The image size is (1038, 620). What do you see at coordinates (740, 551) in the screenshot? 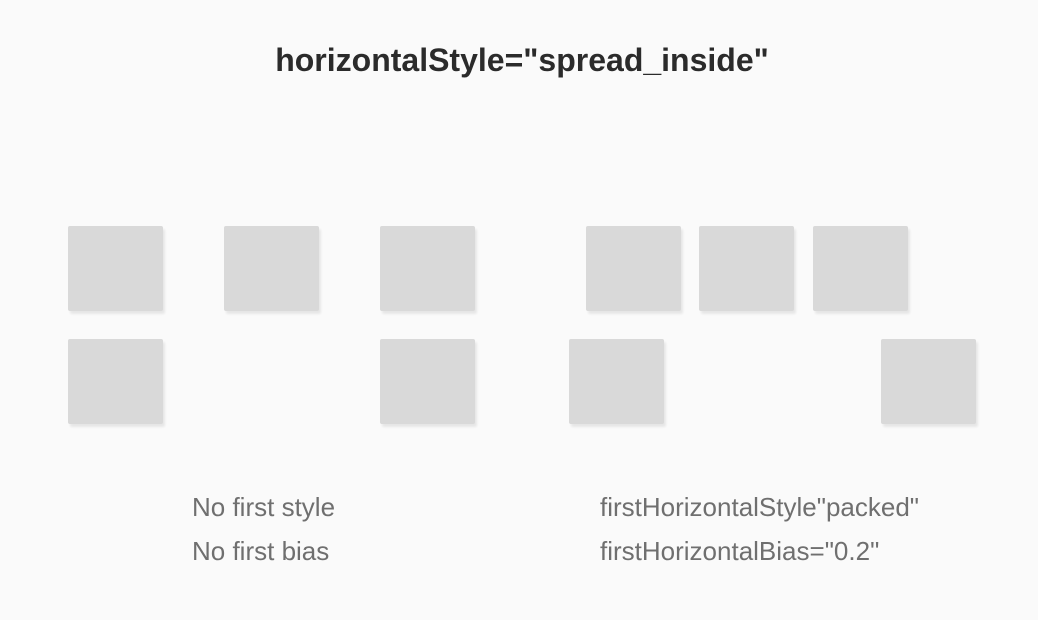
I see `right-caption-line-2: firstHorizontalBias="0.2"` at bounding box center [740, 551].